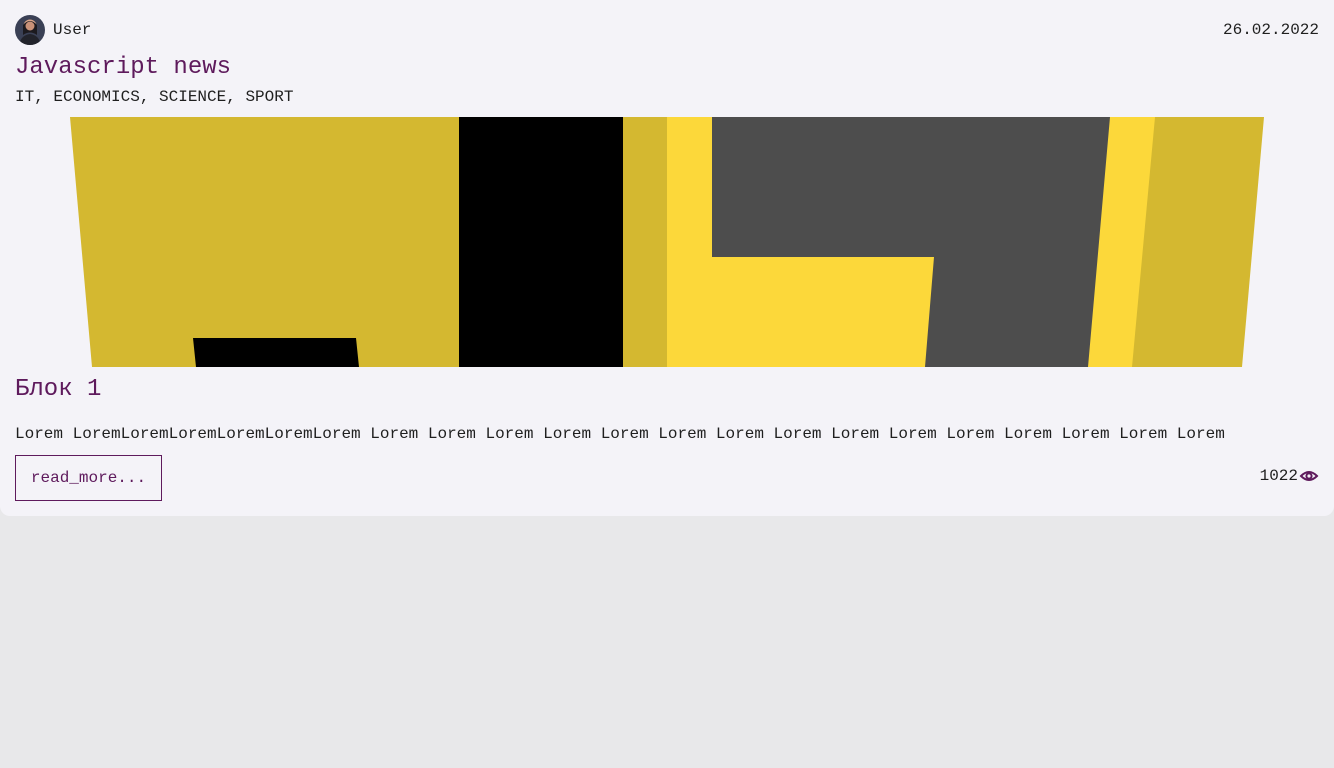  What do you see at coordinates (1270, 30) in the screenshot?
I see `post-date: 26.02.2022` at bounding box center [1270, 30].